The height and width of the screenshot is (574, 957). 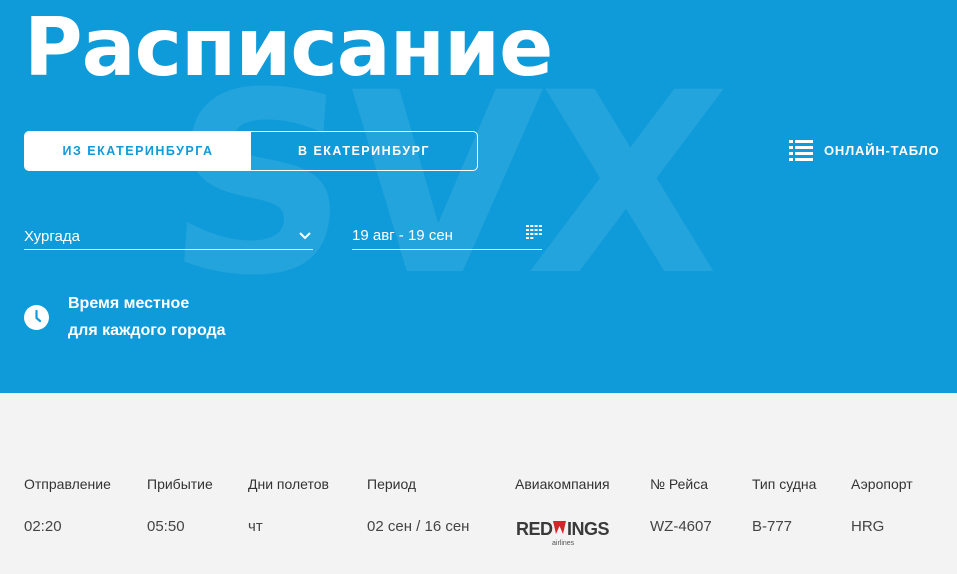 I want to click on header-days: Дни полетов, so click(x=288, y=484).